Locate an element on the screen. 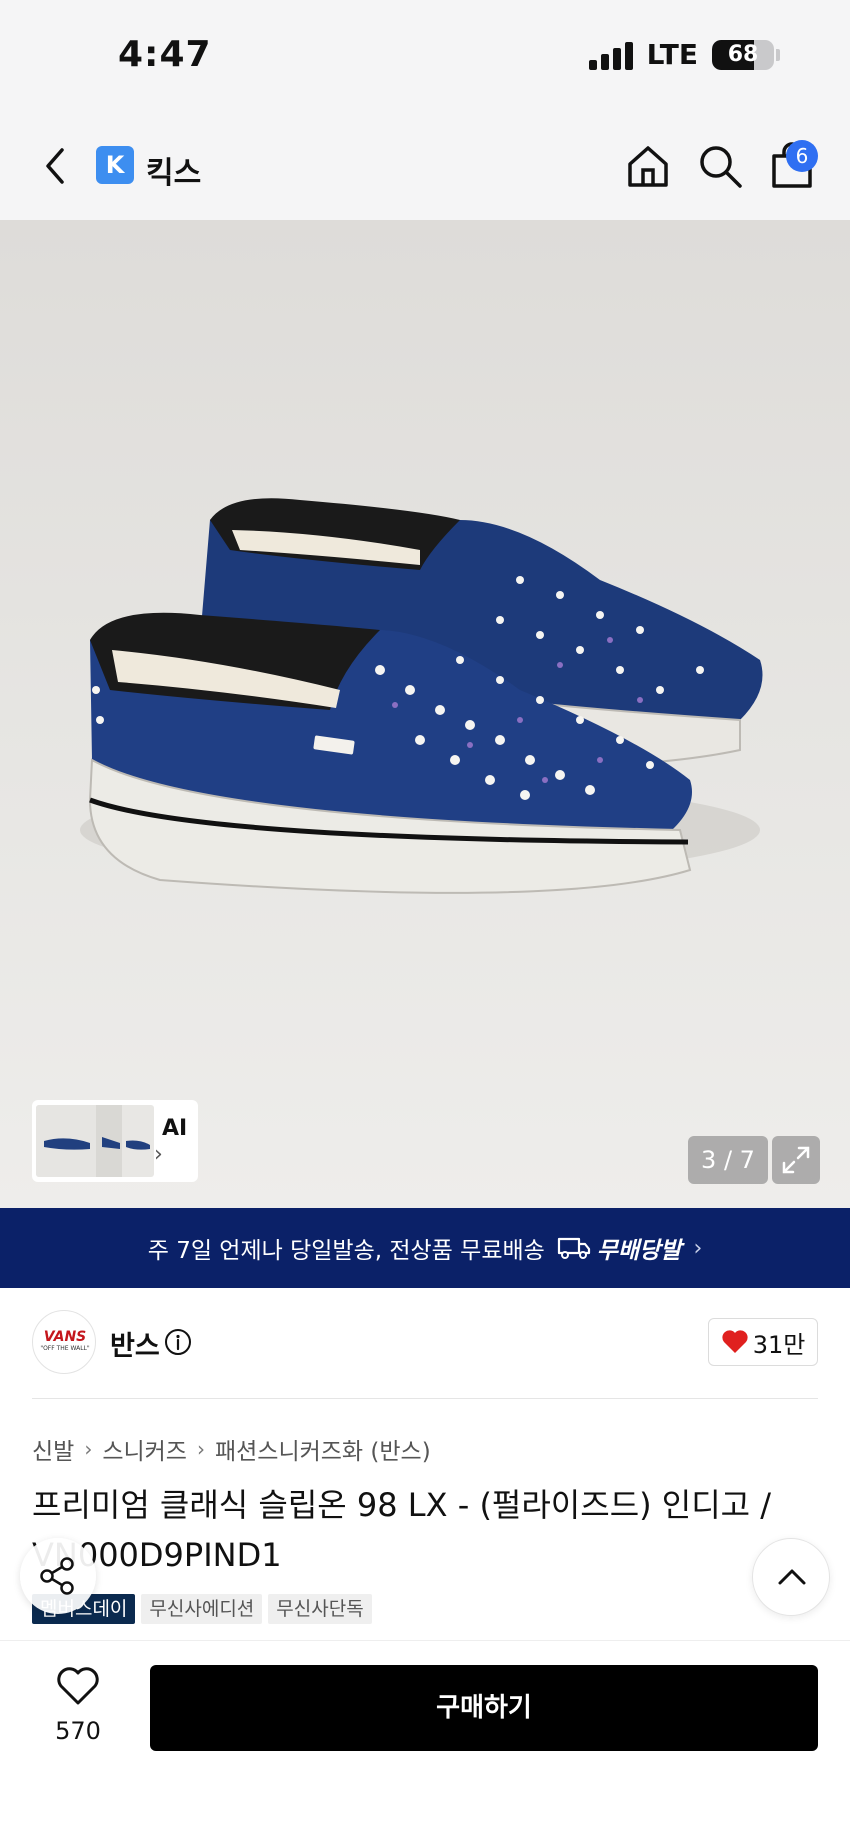 Image resolution: width=850 pixels, height=1842 pixels. expand-button is located at coordinates (796, 1160).